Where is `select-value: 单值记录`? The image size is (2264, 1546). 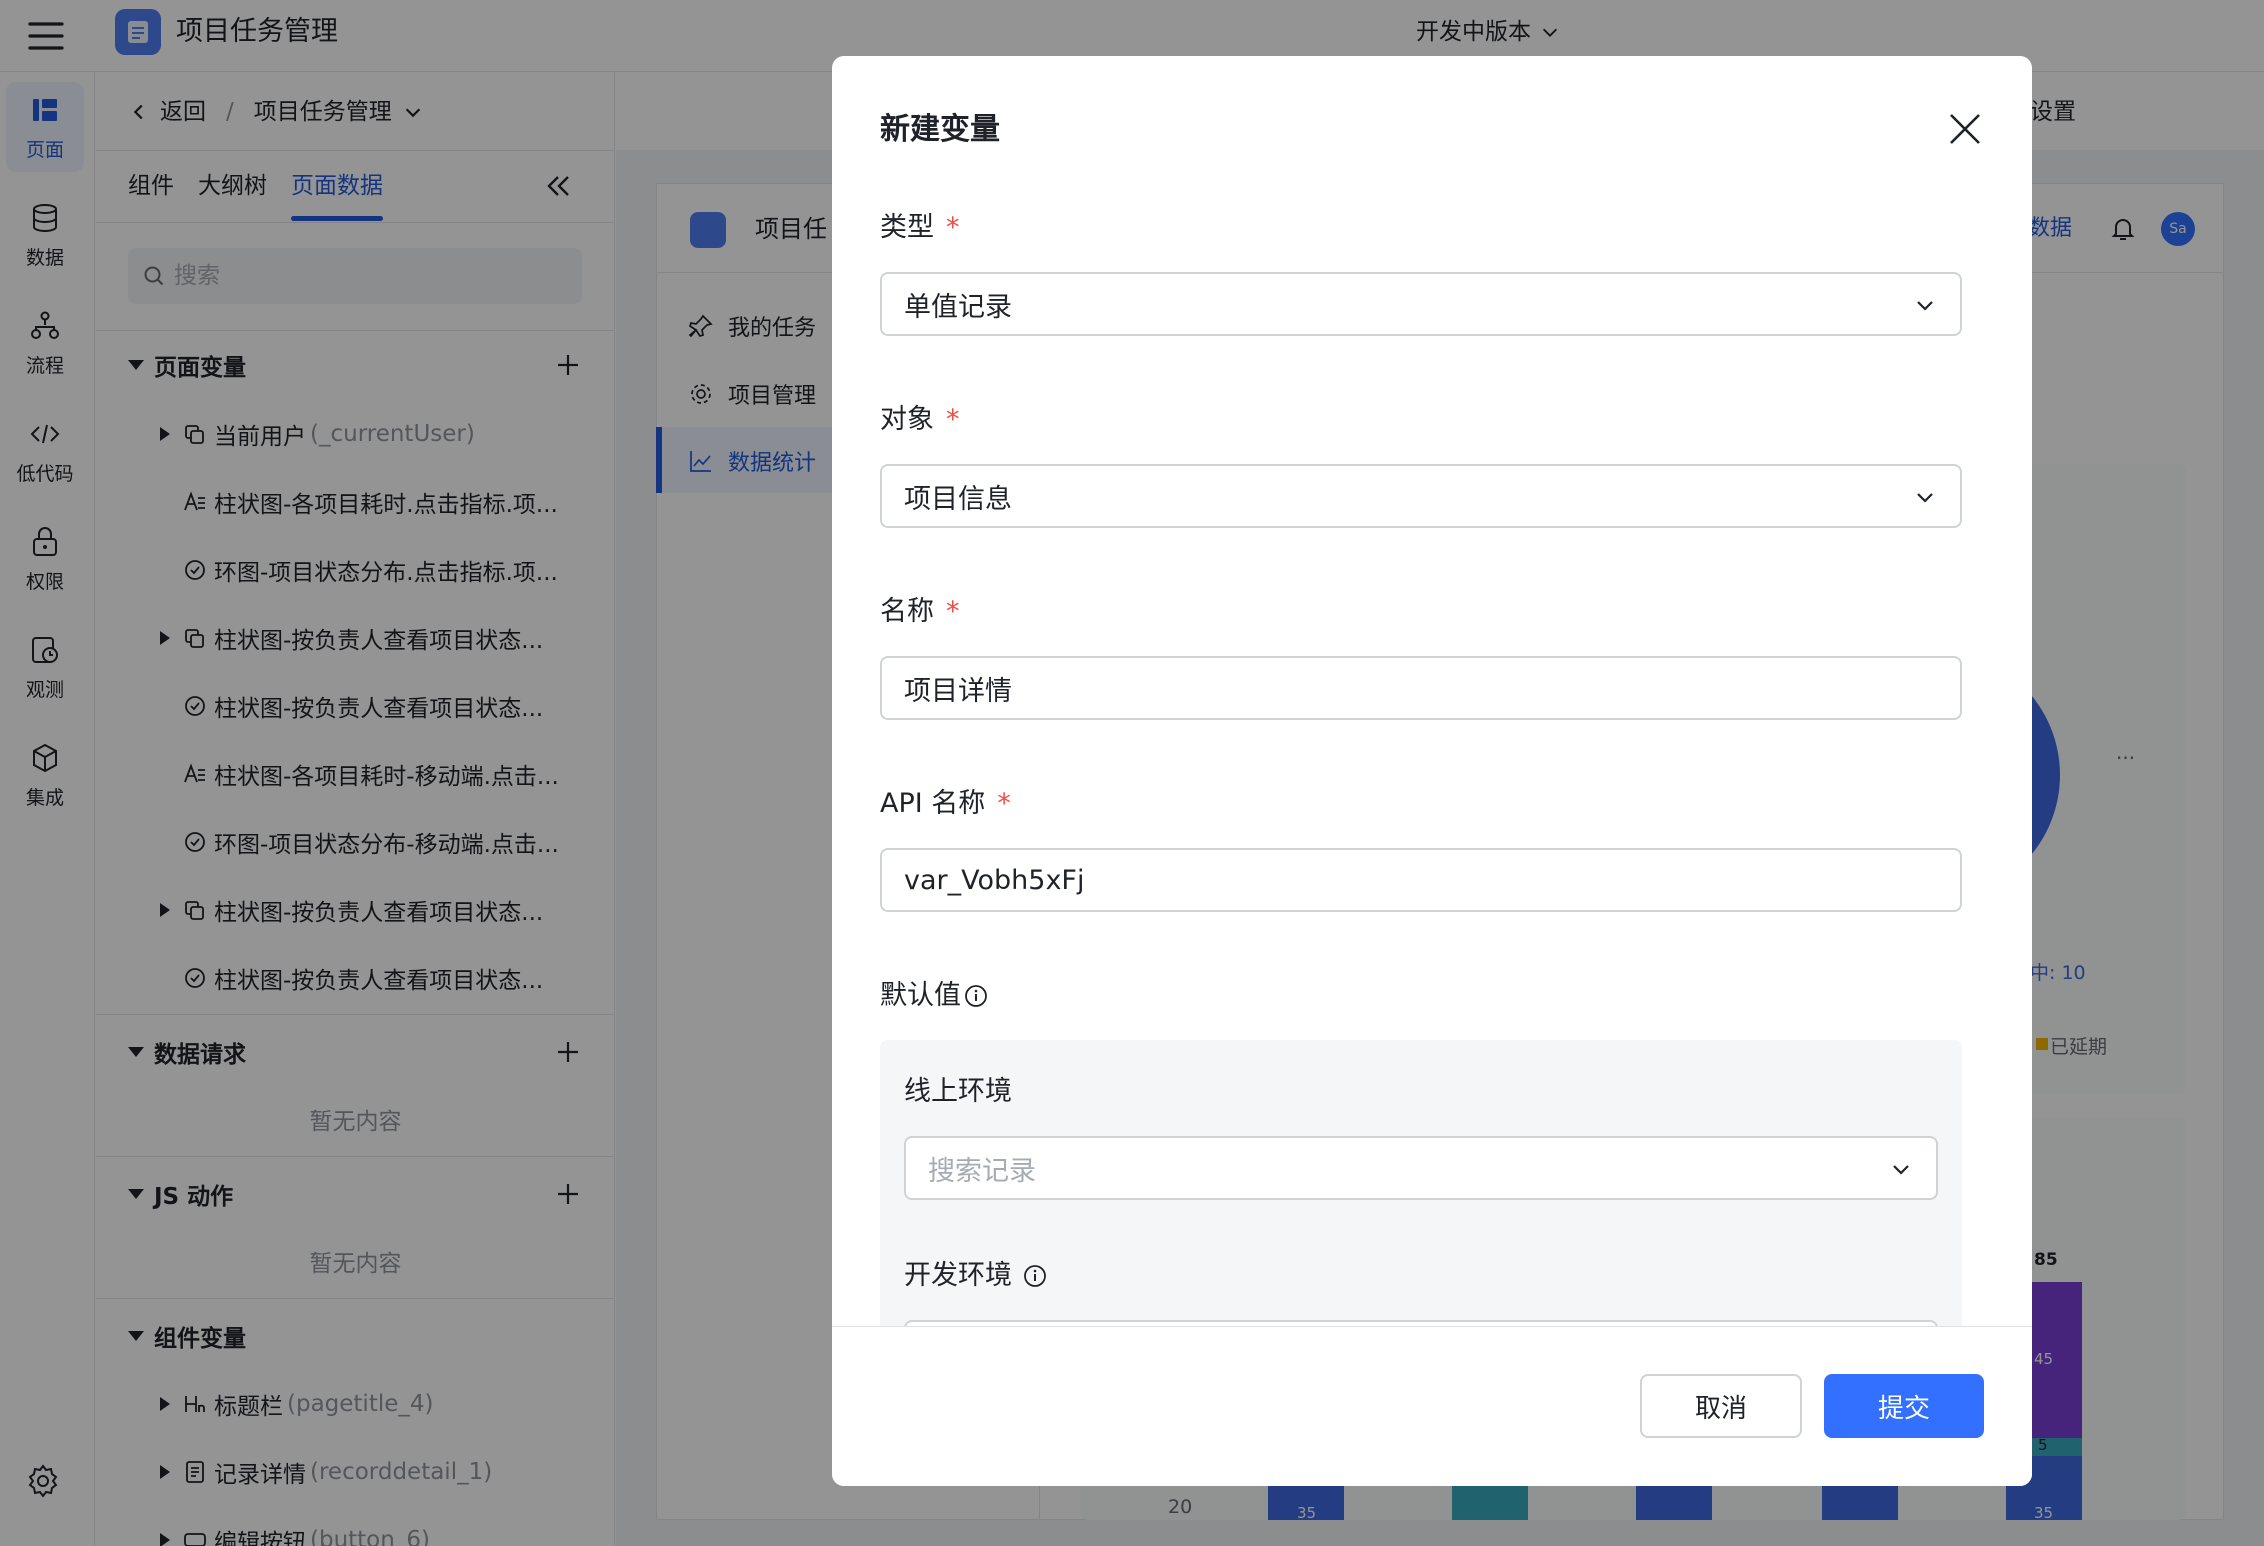 select-value: 单值记录 is located at coordinates (958, 307).